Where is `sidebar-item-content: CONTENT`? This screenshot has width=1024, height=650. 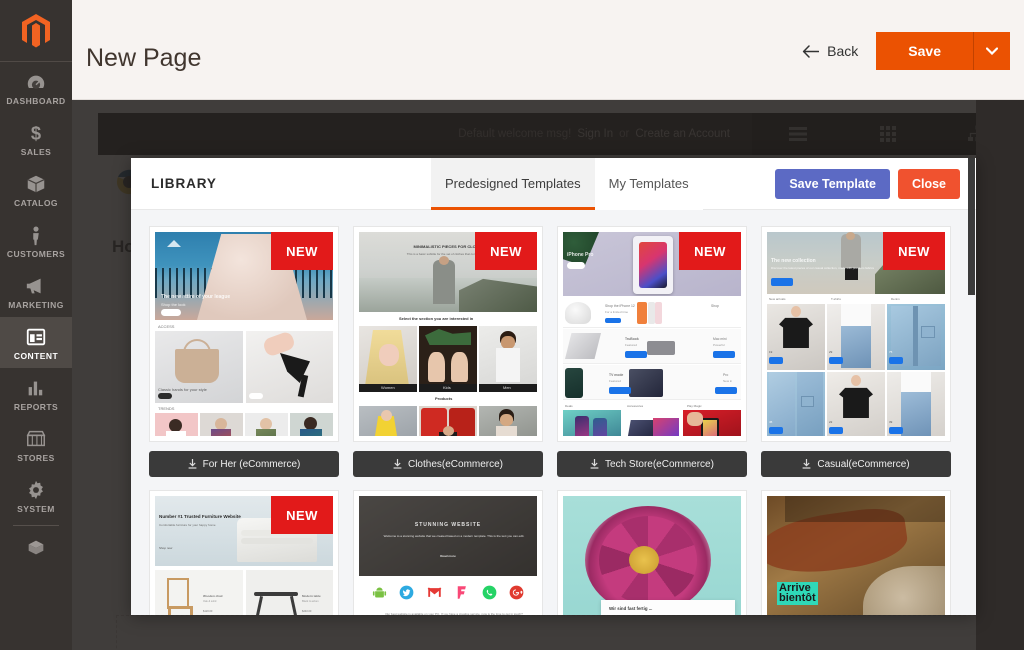
sidebar-item-content: CONTENT is located at coordinates (36, 342).